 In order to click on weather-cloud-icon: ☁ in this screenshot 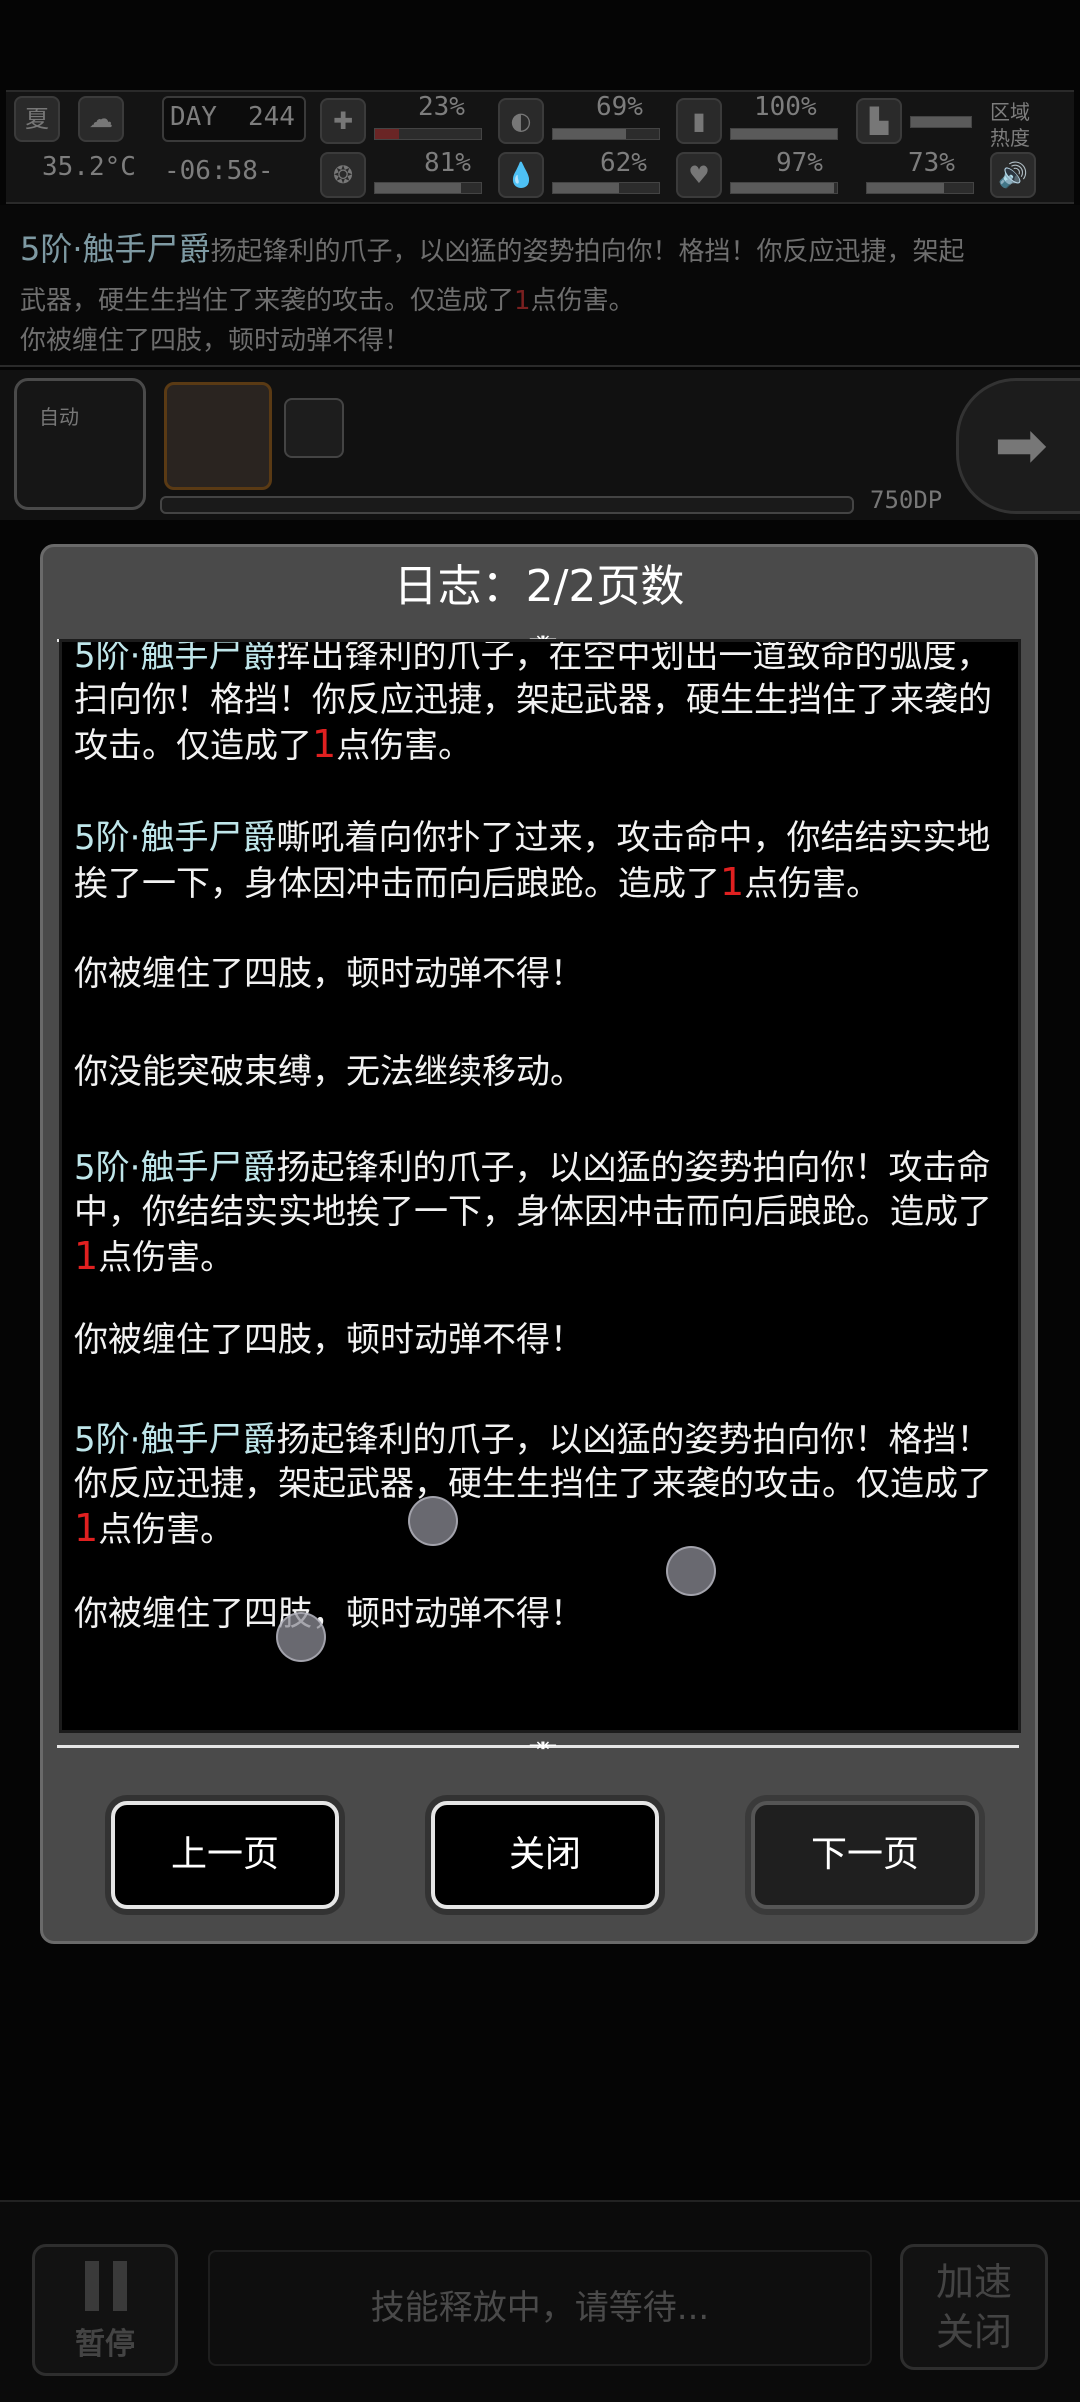, I will do `click(101, 119)`.